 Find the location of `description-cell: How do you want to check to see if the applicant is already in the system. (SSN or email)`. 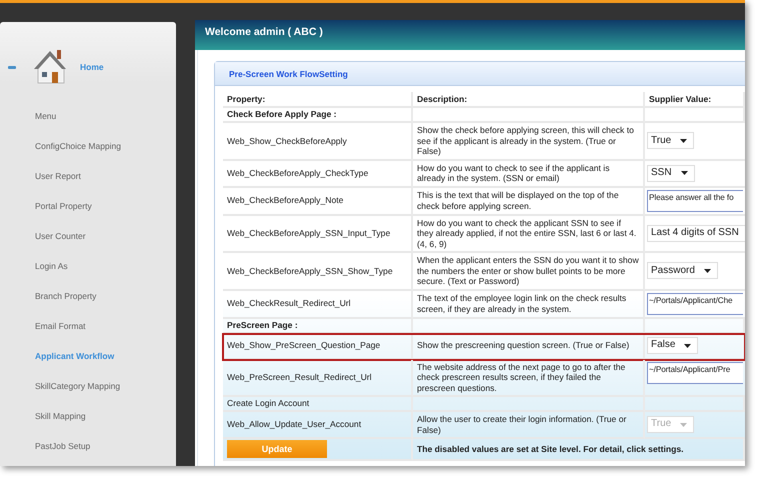

description-cell: How do you want to check to see if the applicant is already in the system. (SSN or email) is located at coordinates (529, 174).